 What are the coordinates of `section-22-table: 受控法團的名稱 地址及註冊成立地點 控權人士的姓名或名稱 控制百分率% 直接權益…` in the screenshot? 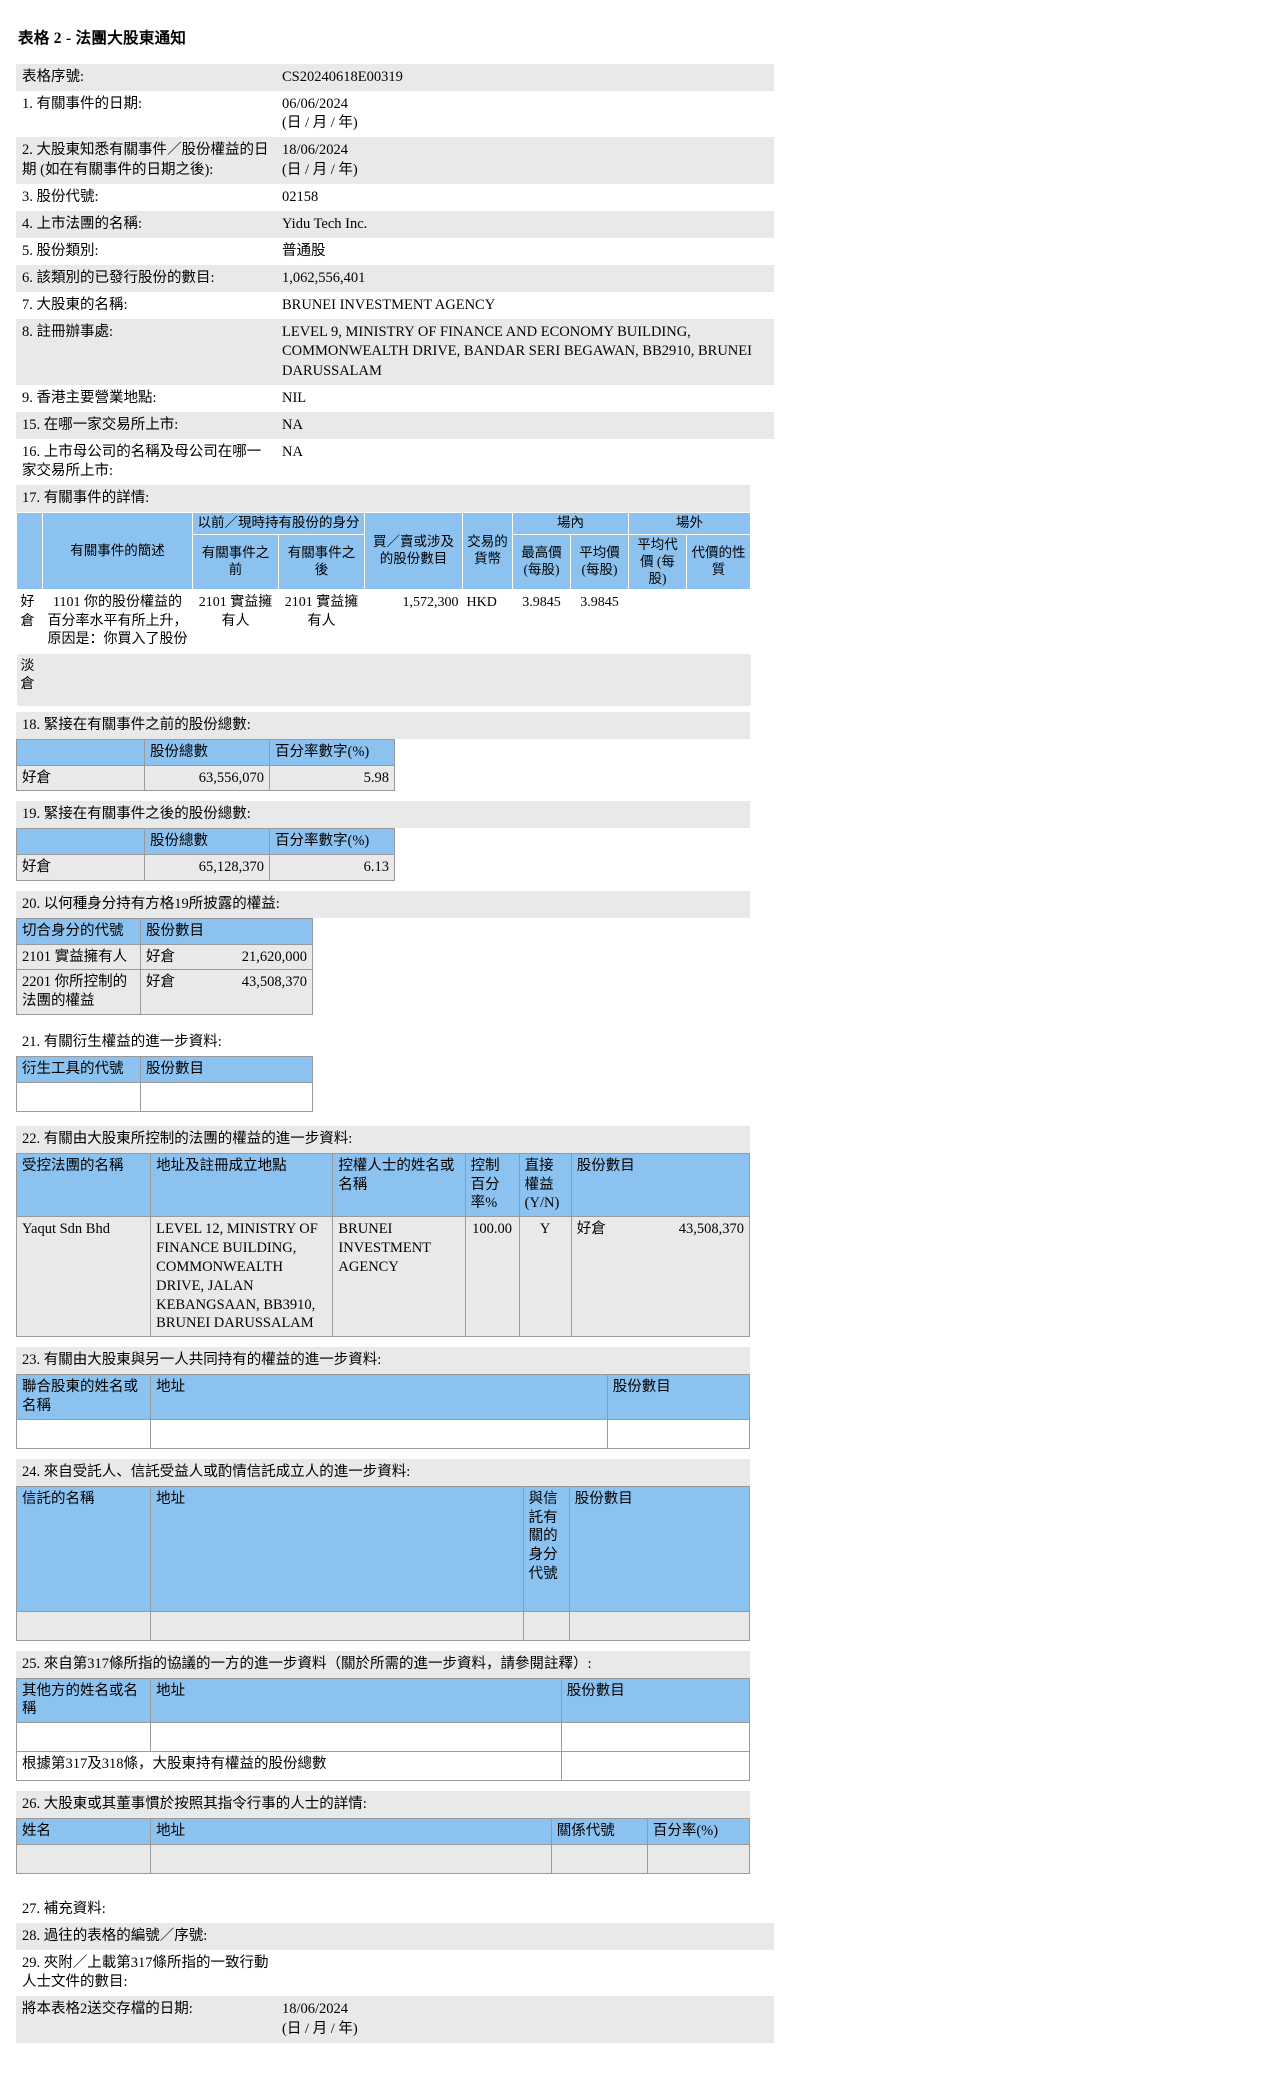 It's located at (383, 1245).